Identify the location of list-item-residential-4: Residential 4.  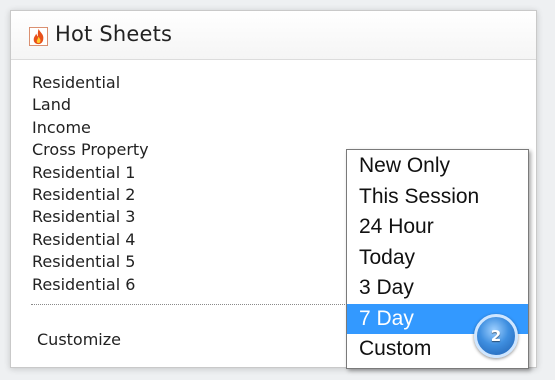
(90, 240).